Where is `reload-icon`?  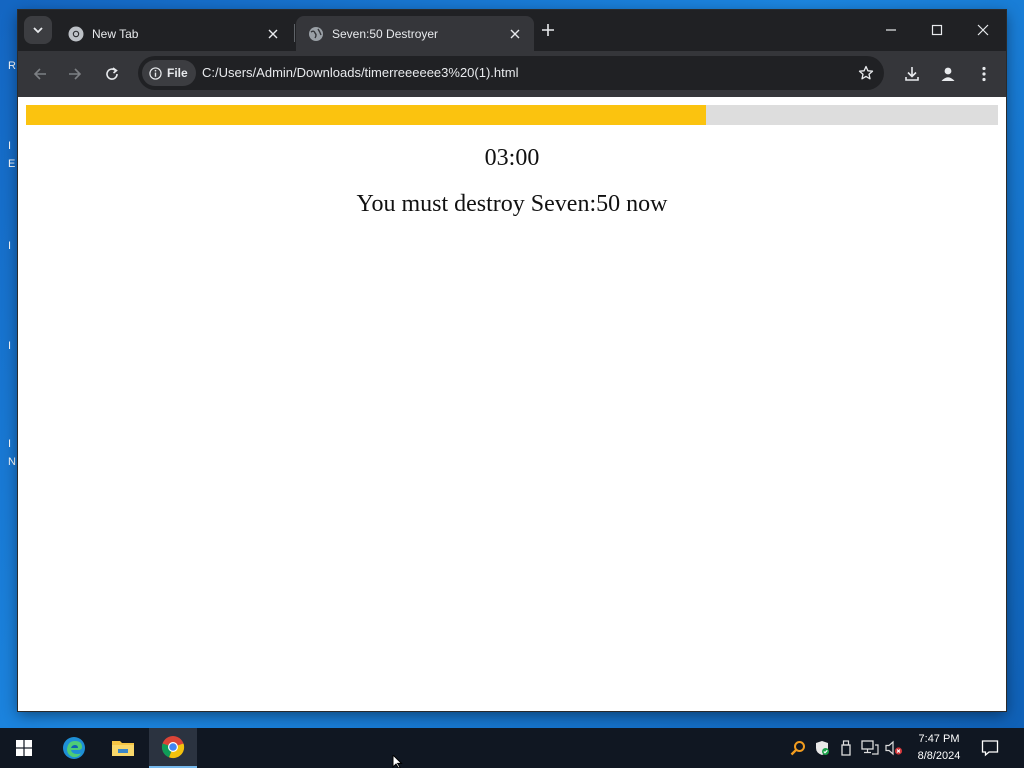 reload-icon is located at coordinates (112, 73).